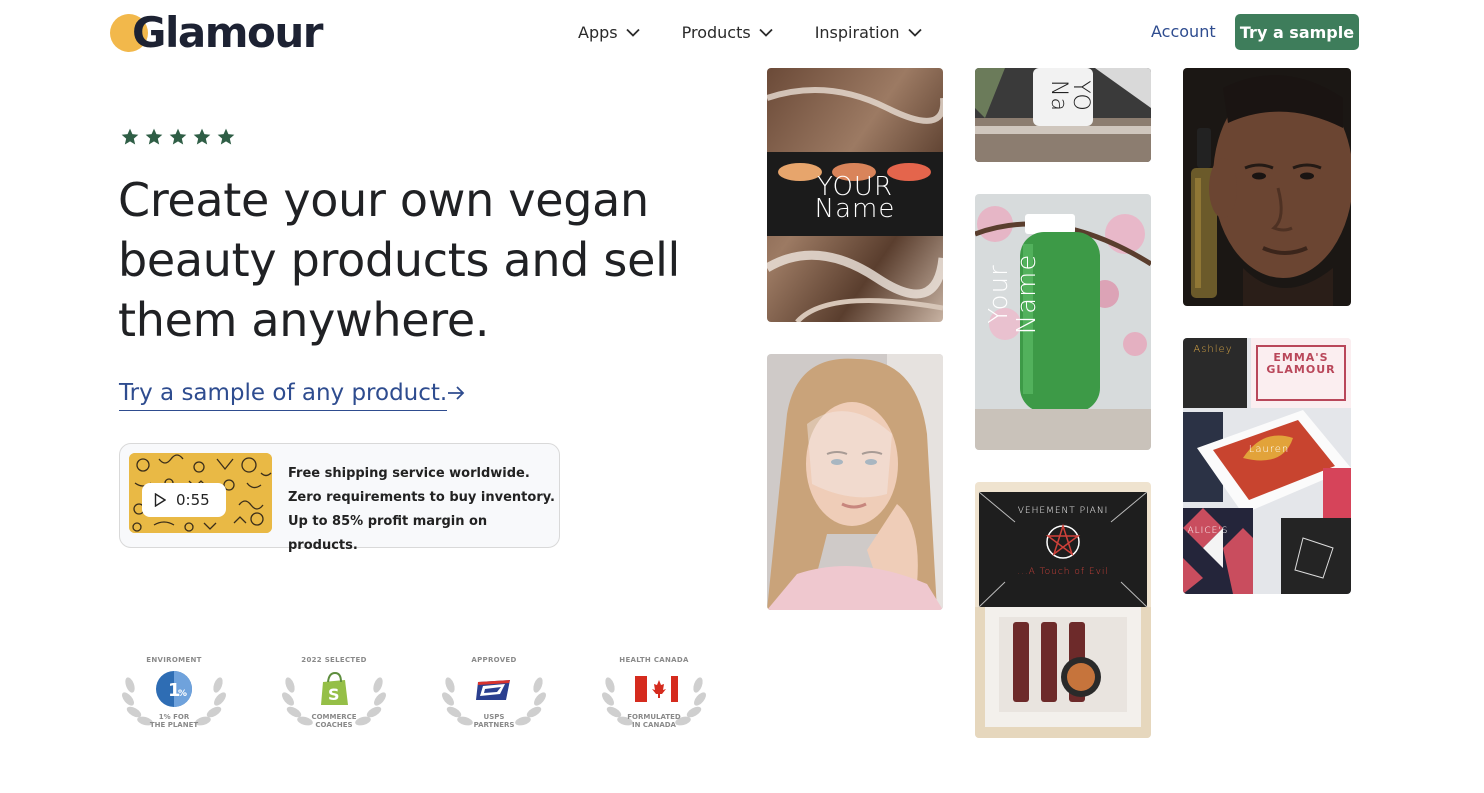  Describe the element at coordinates (494, 660) in the screenshot. I see `badge-top-label: APPROVED` at that location.